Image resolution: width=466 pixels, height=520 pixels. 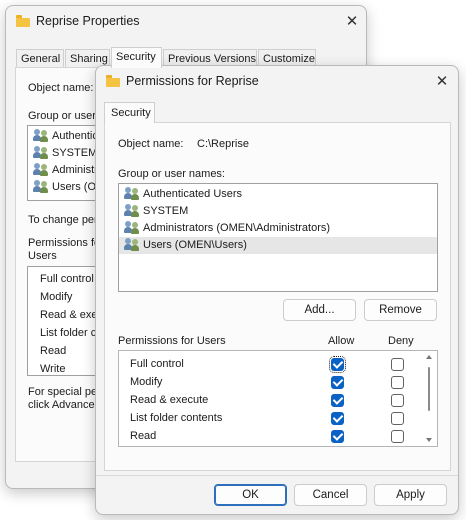 What do you see at coordinates (68, 170) in the screenshot?
I see `list-item: Administra` at bounding box center [68, 170].